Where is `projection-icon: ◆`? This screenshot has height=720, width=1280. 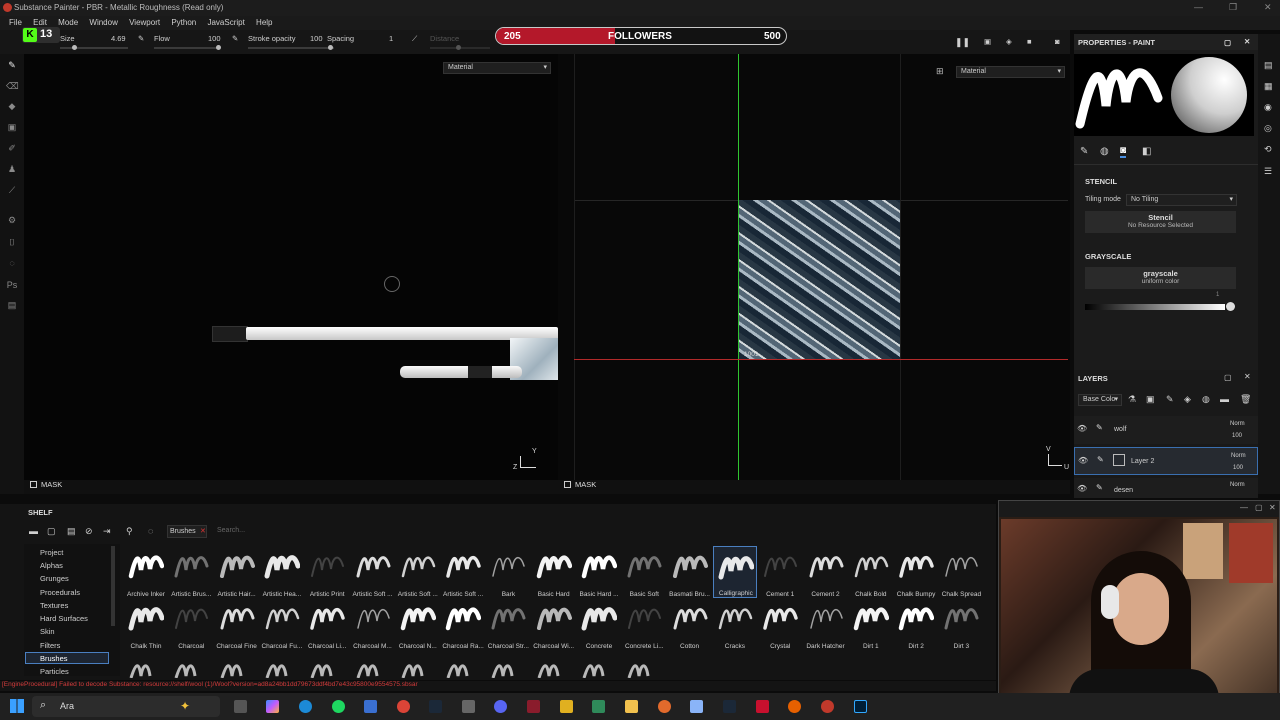 projection-icon: ◆ is located at coordinates (12, 107).